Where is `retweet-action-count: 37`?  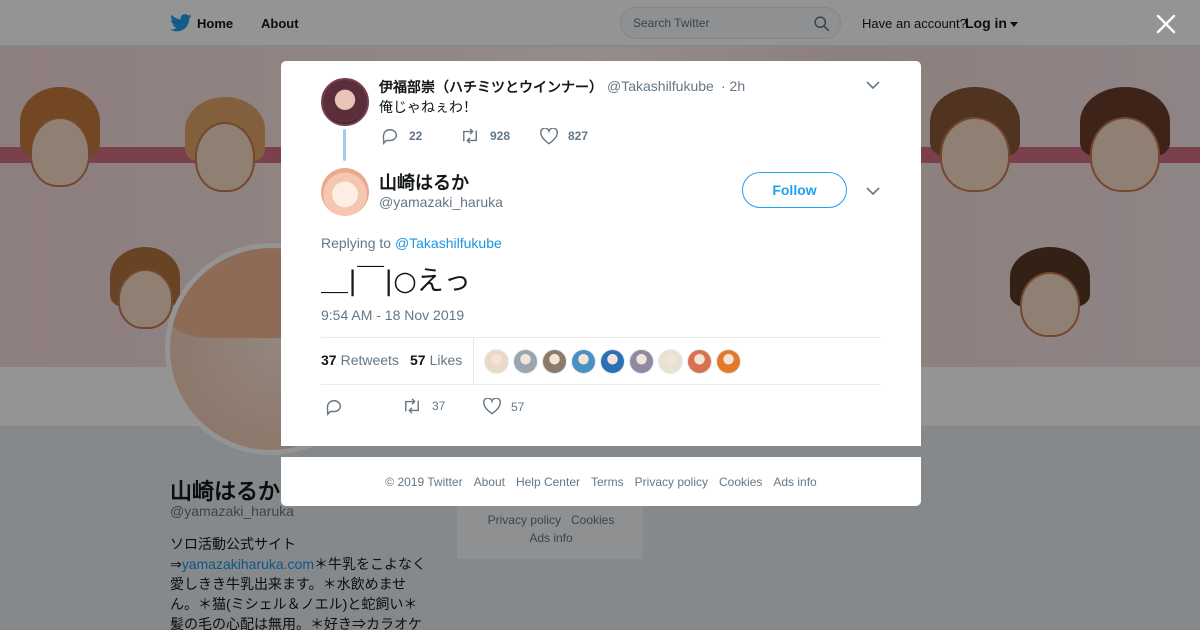 retweet-action-count: 37 is located at coordinates (439, 406).